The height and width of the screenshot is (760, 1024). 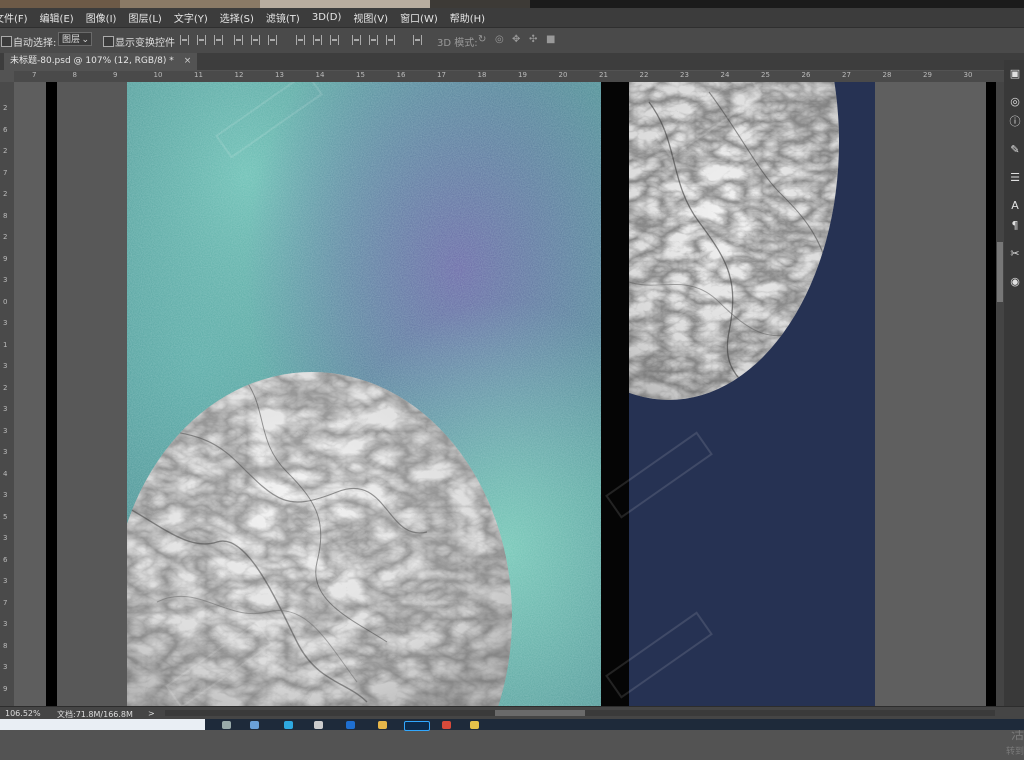 What do you see at coordinates (1015, 226) in the screenshot?
I see `paragraph-icon: ¶` at bounding box center [1015, 226].